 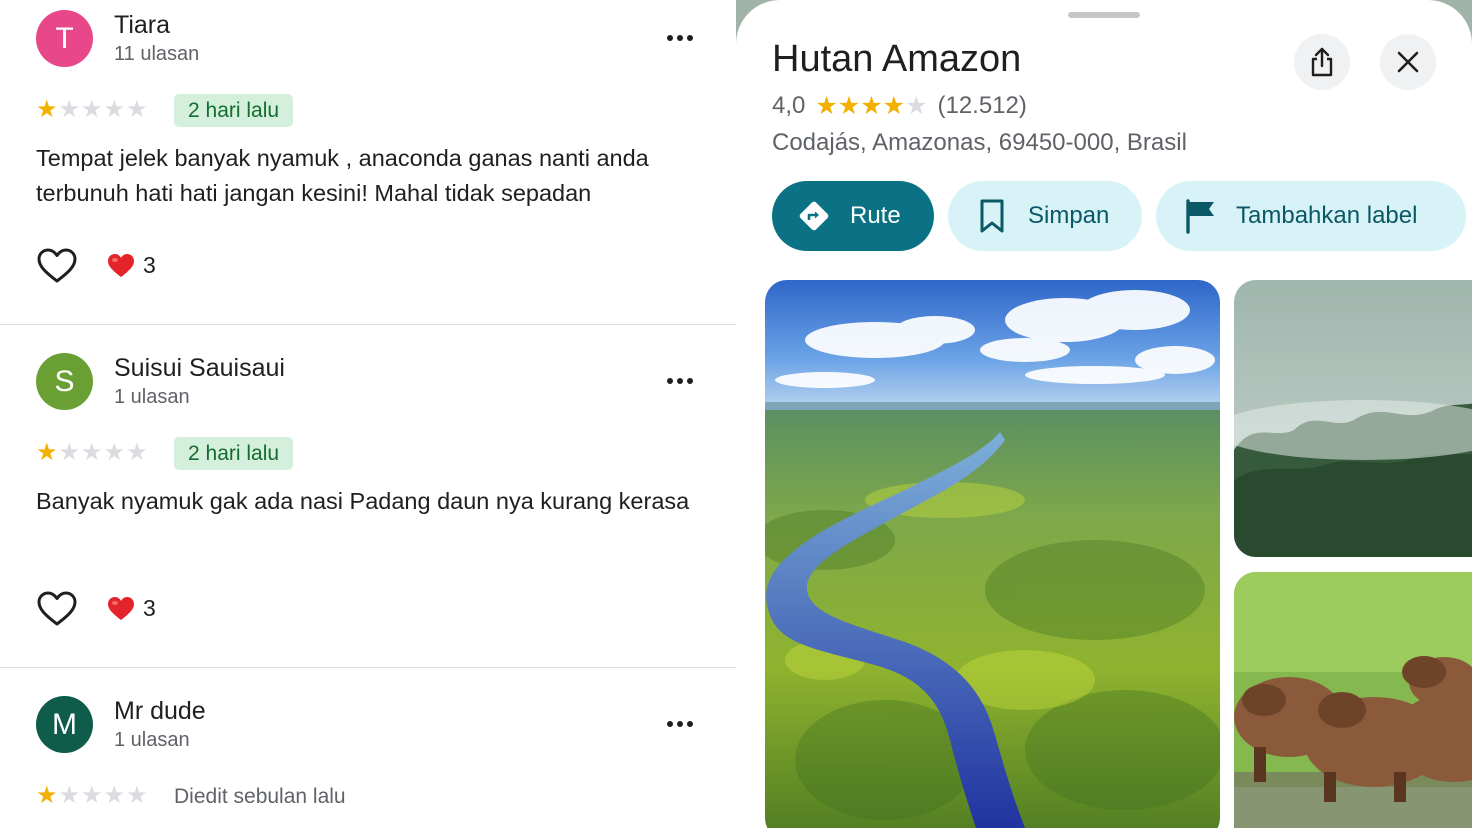 I want to click on avatar-letter: S, so click(x=64, y=381).